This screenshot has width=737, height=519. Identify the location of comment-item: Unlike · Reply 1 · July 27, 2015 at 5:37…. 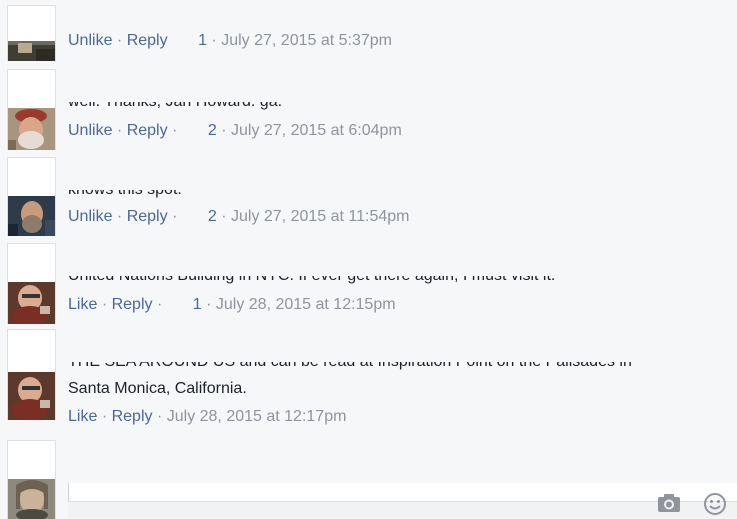
(368, 34).